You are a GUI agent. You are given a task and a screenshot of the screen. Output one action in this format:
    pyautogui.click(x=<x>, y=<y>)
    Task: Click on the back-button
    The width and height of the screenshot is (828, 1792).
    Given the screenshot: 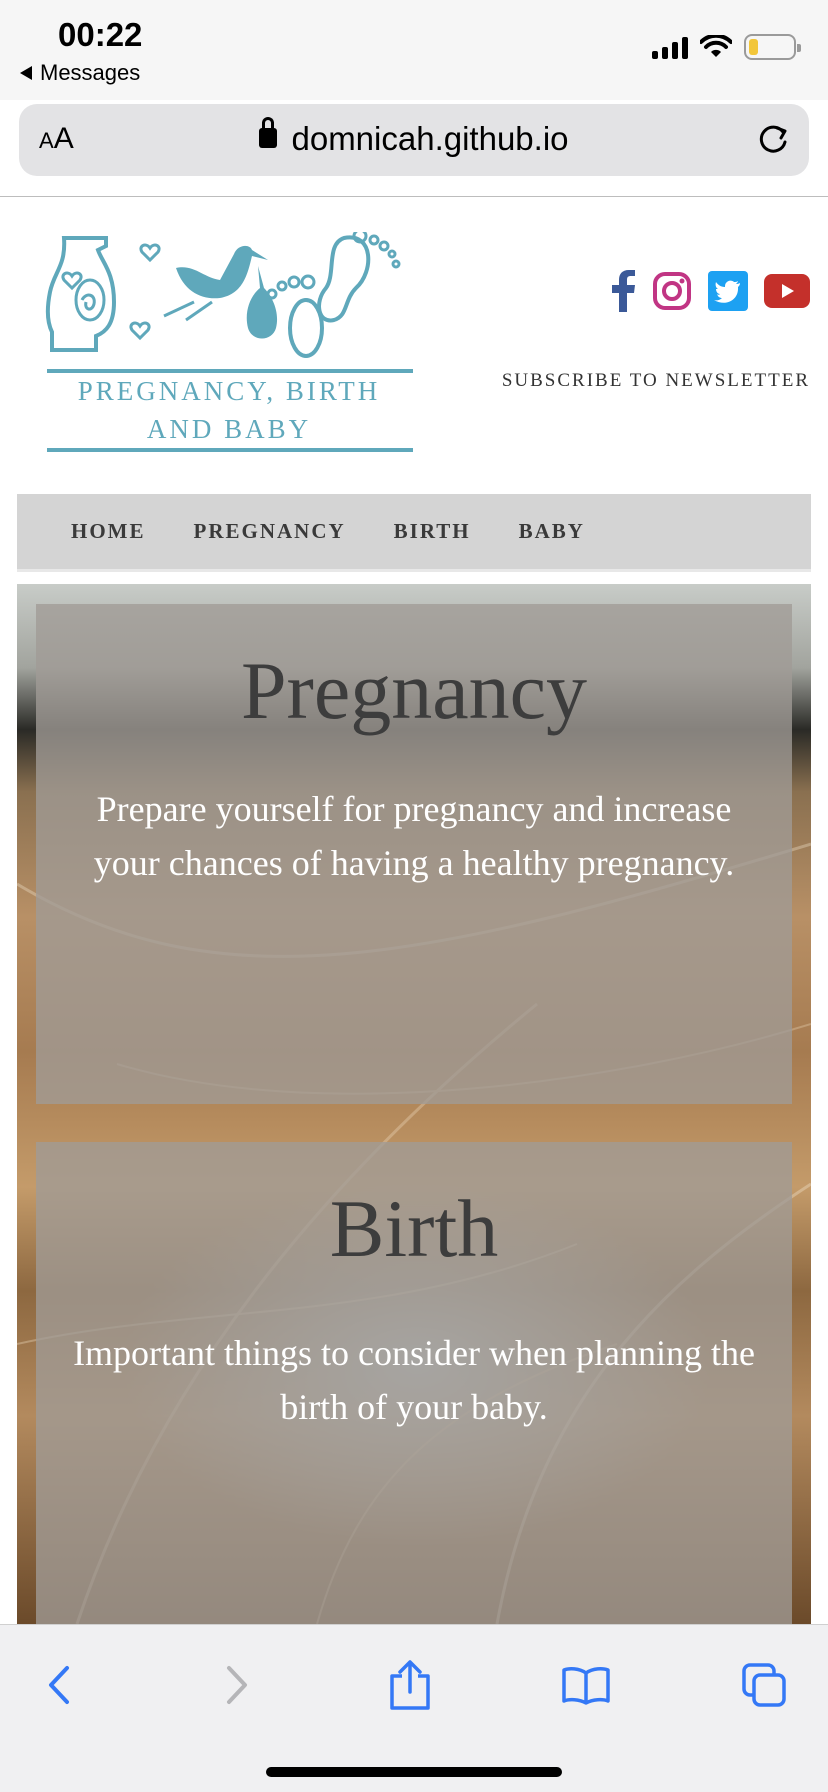 What is the action you would take?
    pyautogui.click(x=60, y=1685)
    